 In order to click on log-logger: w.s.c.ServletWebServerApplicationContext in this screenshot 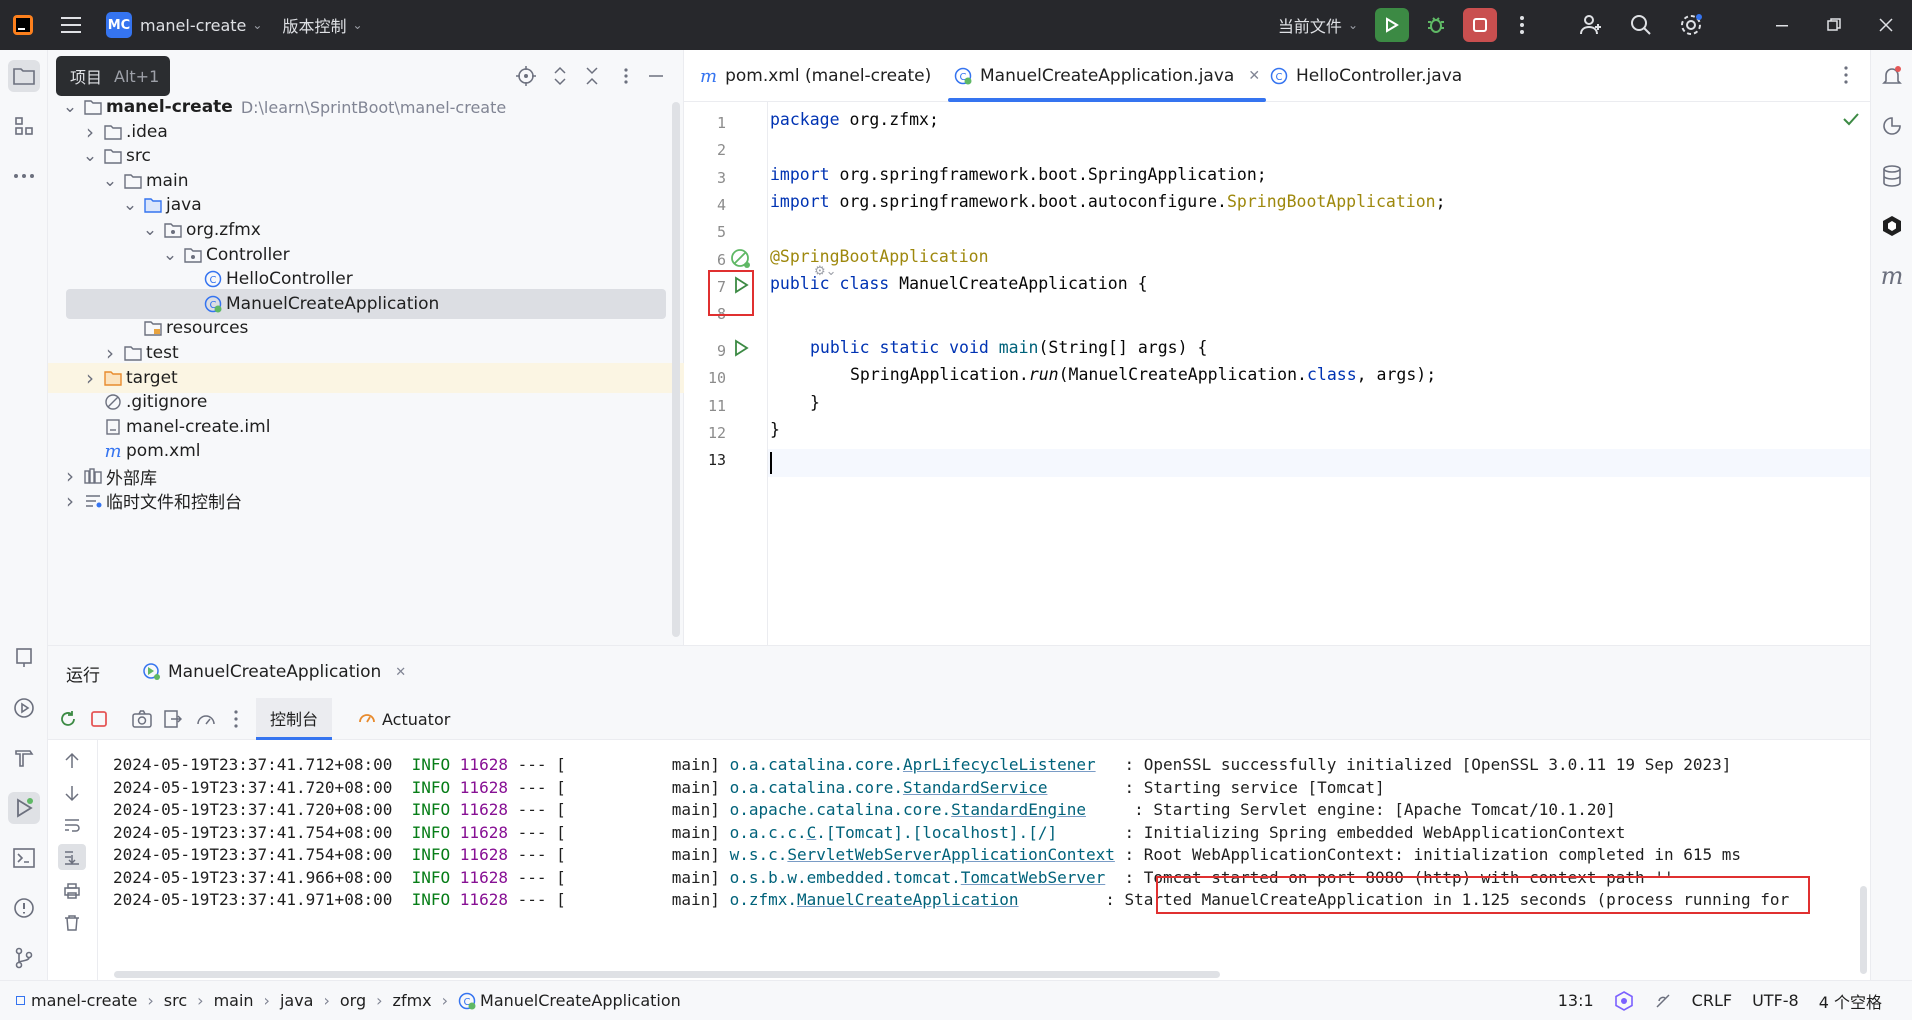, I will do `click(922, 854)`.